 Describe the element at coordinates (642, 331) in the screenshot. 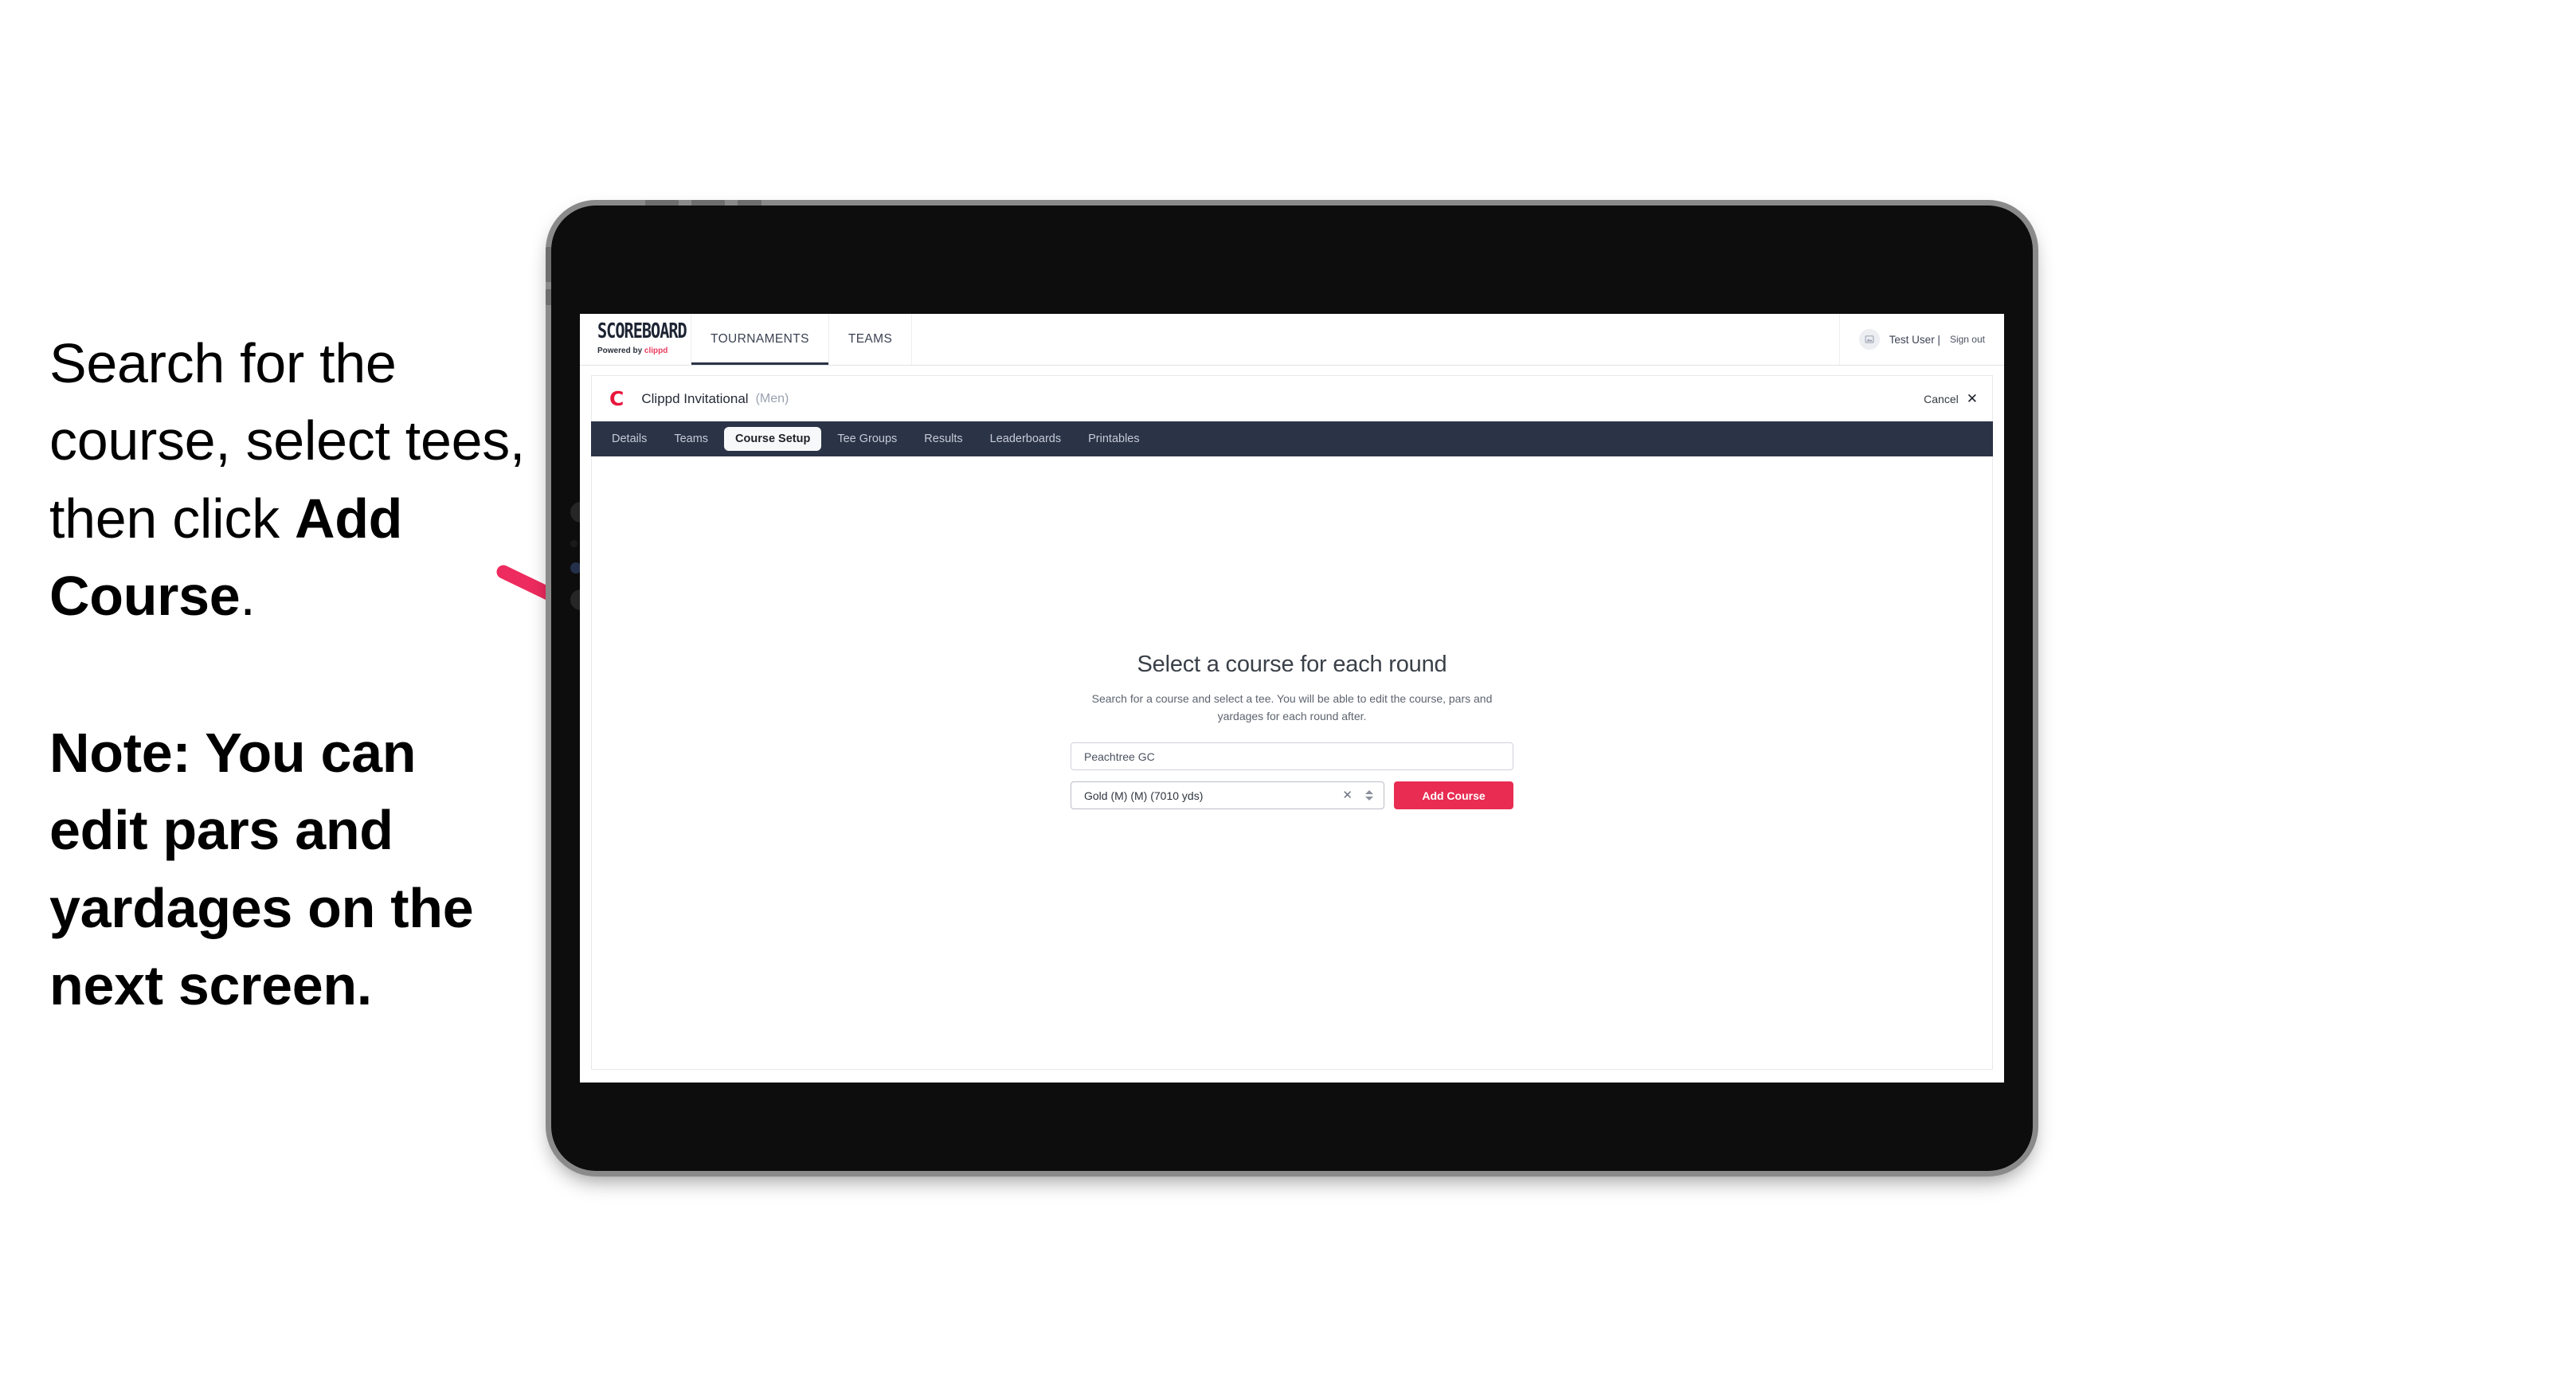

I see `brand-wordmark: SCOREBOARD` at that location.